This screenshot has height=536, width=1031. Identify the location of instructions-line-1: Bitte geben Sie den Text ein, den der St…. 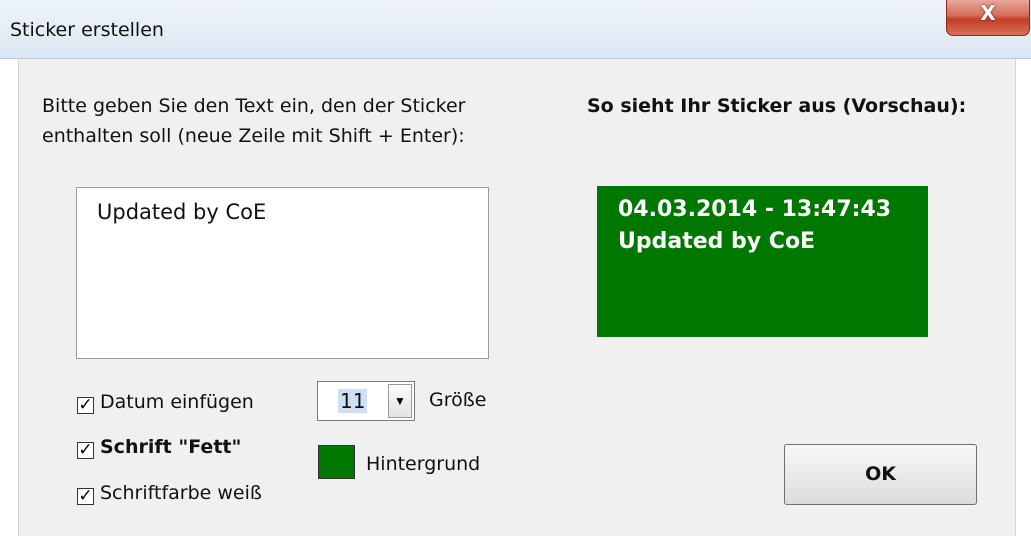
(254, 106).